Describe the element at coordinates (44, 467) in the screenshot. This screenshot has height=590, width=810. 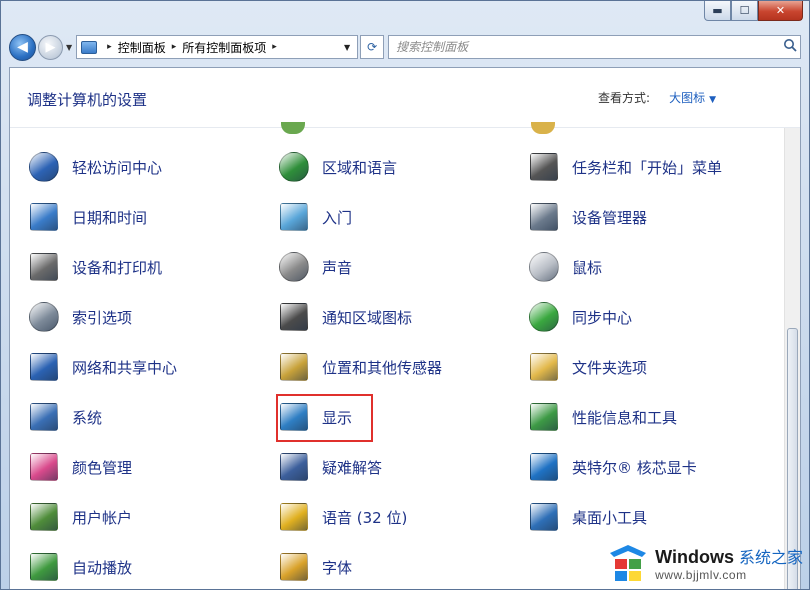
I see `color-management-icon` at that location.